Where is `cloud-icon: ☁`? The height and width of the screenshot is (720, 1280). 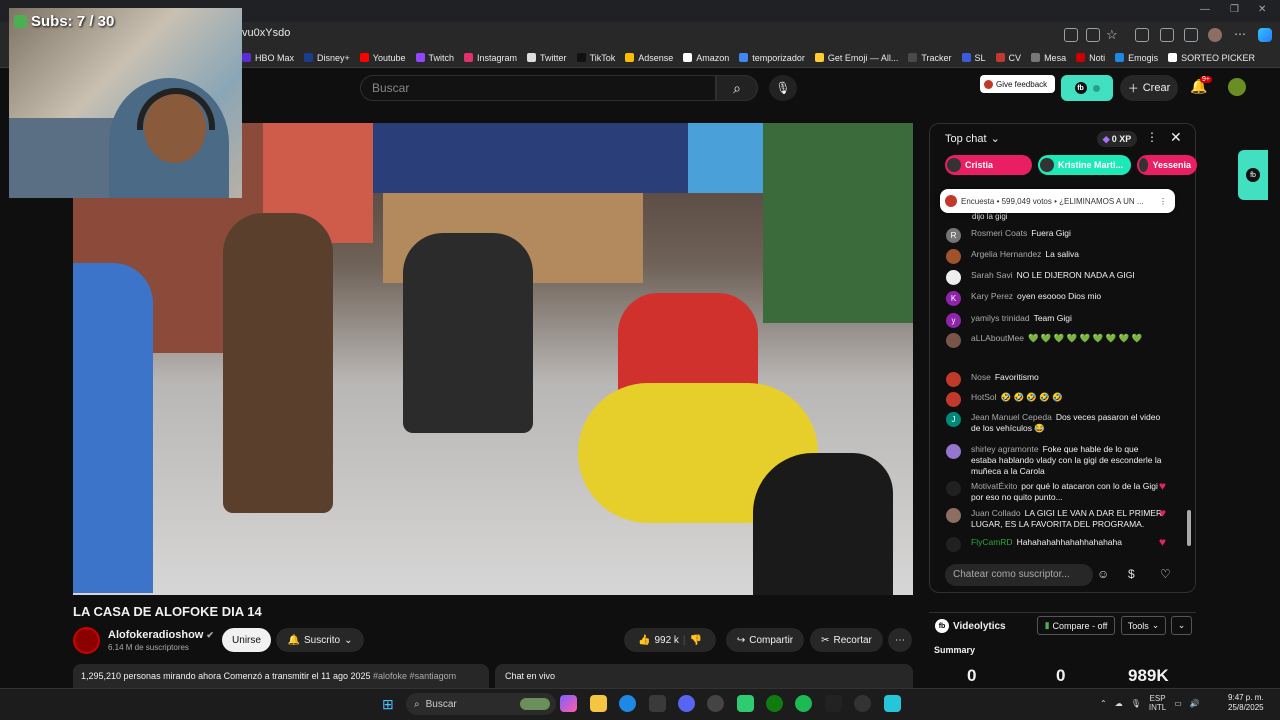
cloud-icon: ☁ is located at coordinates (1119, 703).